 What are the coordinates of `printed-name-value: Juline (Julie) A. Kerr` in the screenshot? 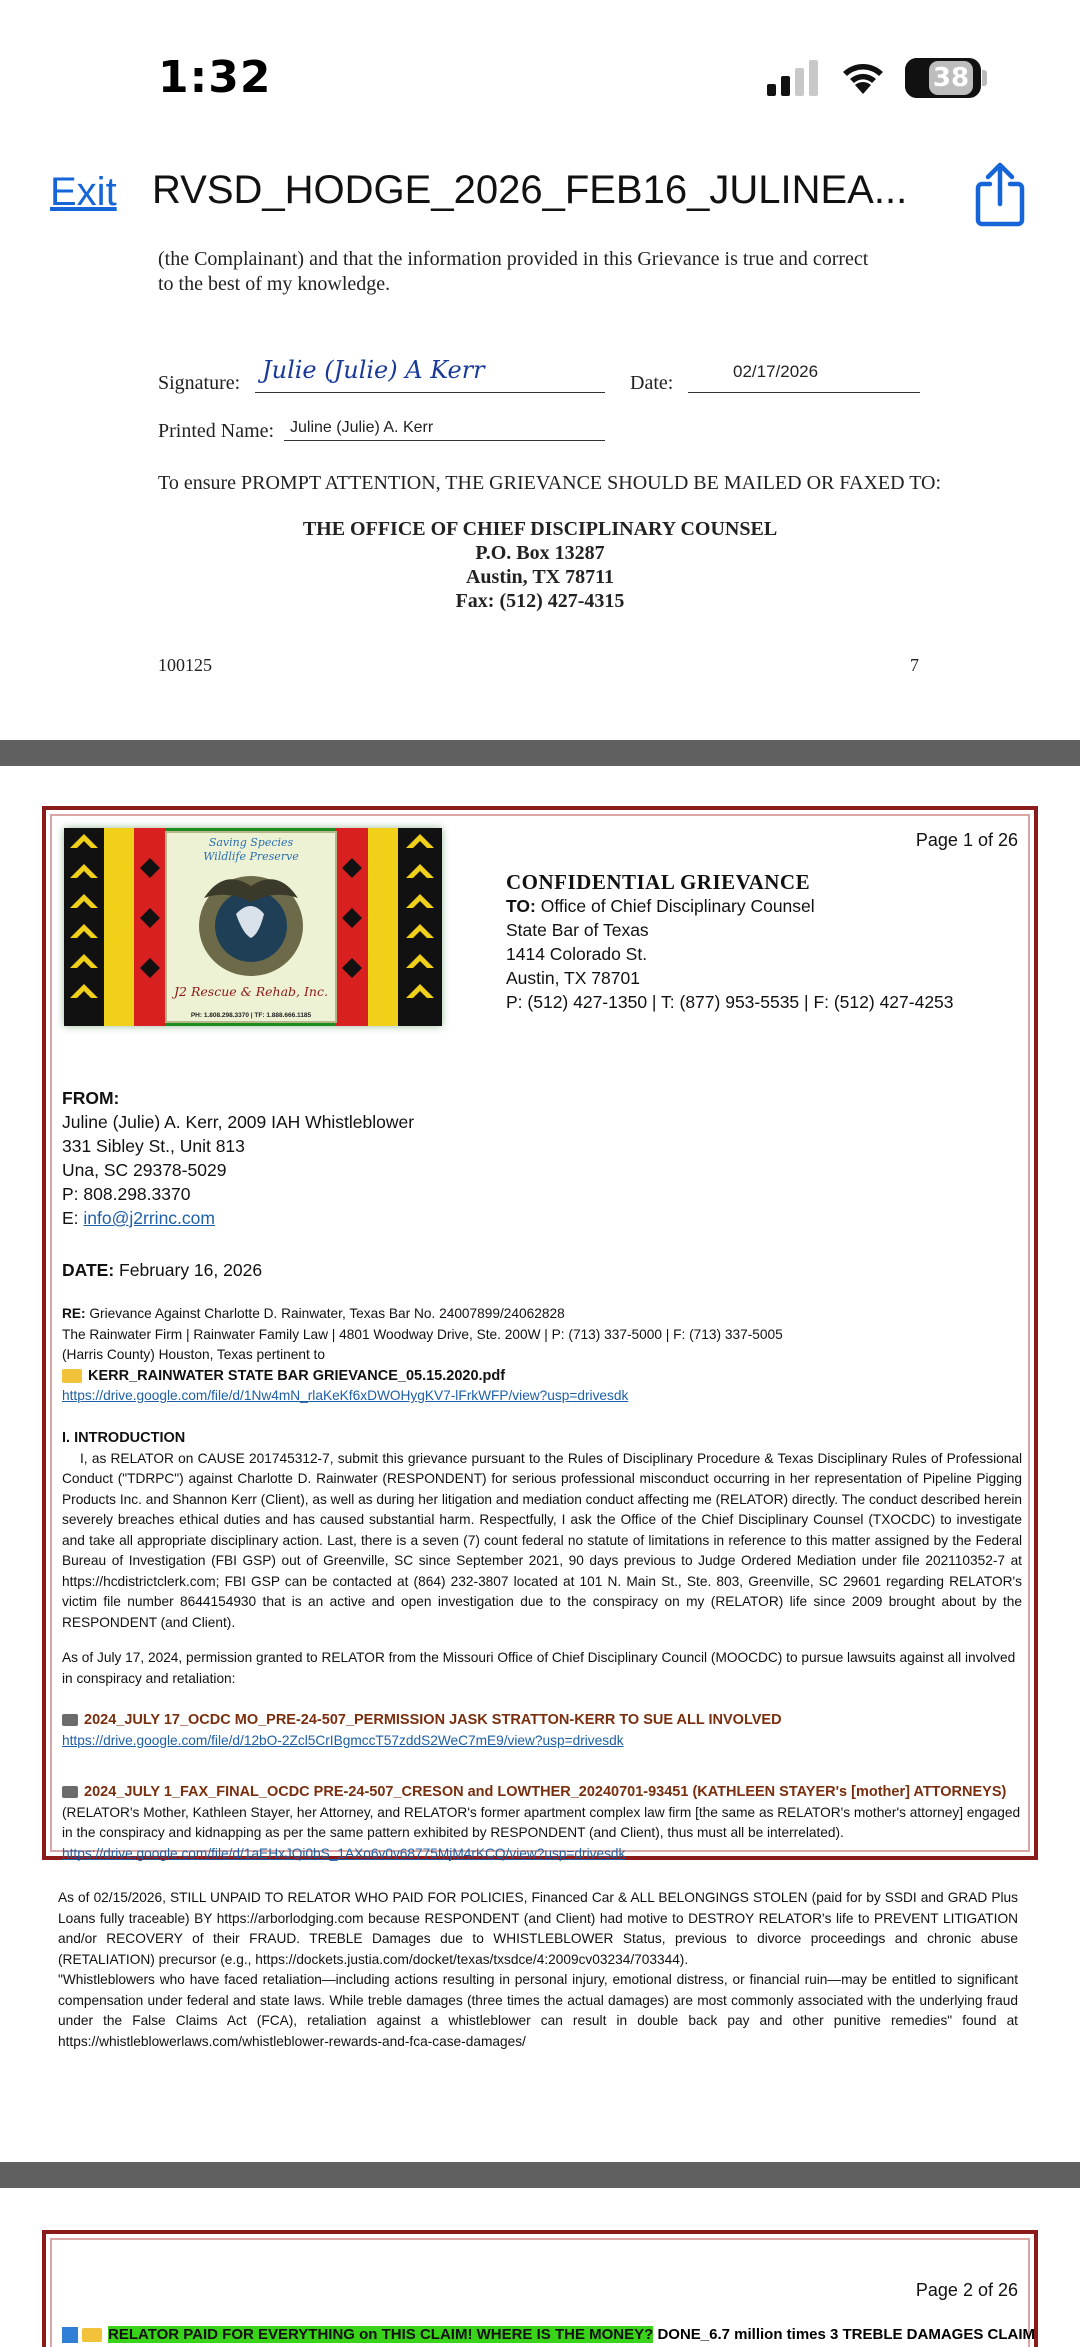 It's located at (362, 427).